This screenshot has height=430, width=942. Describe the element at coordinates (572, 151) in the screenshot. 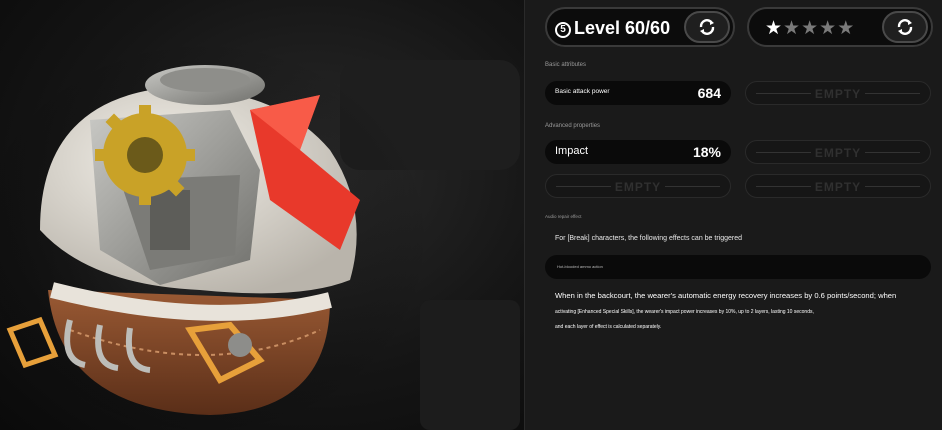

I see `sub-stat-name: Impact` at that location.